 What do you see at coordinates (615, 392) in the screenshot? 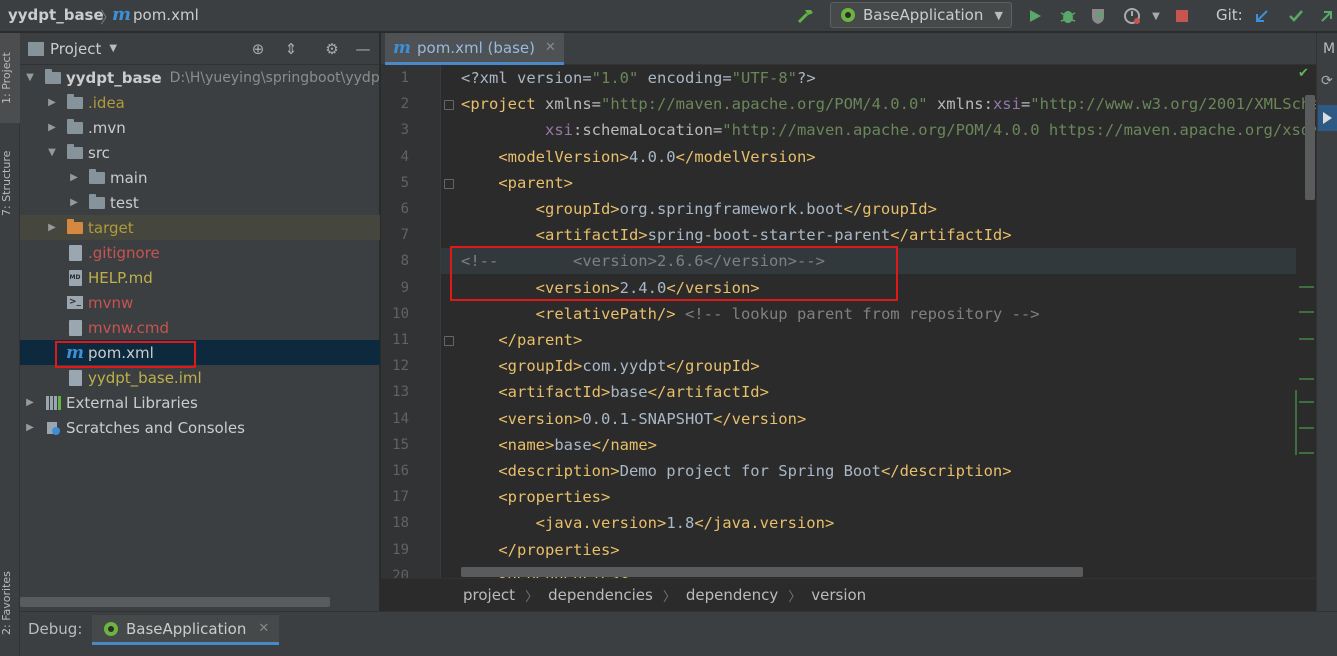
I see `code-line: <artifactId>base</artifactId>` at bounding box center [615, 392].